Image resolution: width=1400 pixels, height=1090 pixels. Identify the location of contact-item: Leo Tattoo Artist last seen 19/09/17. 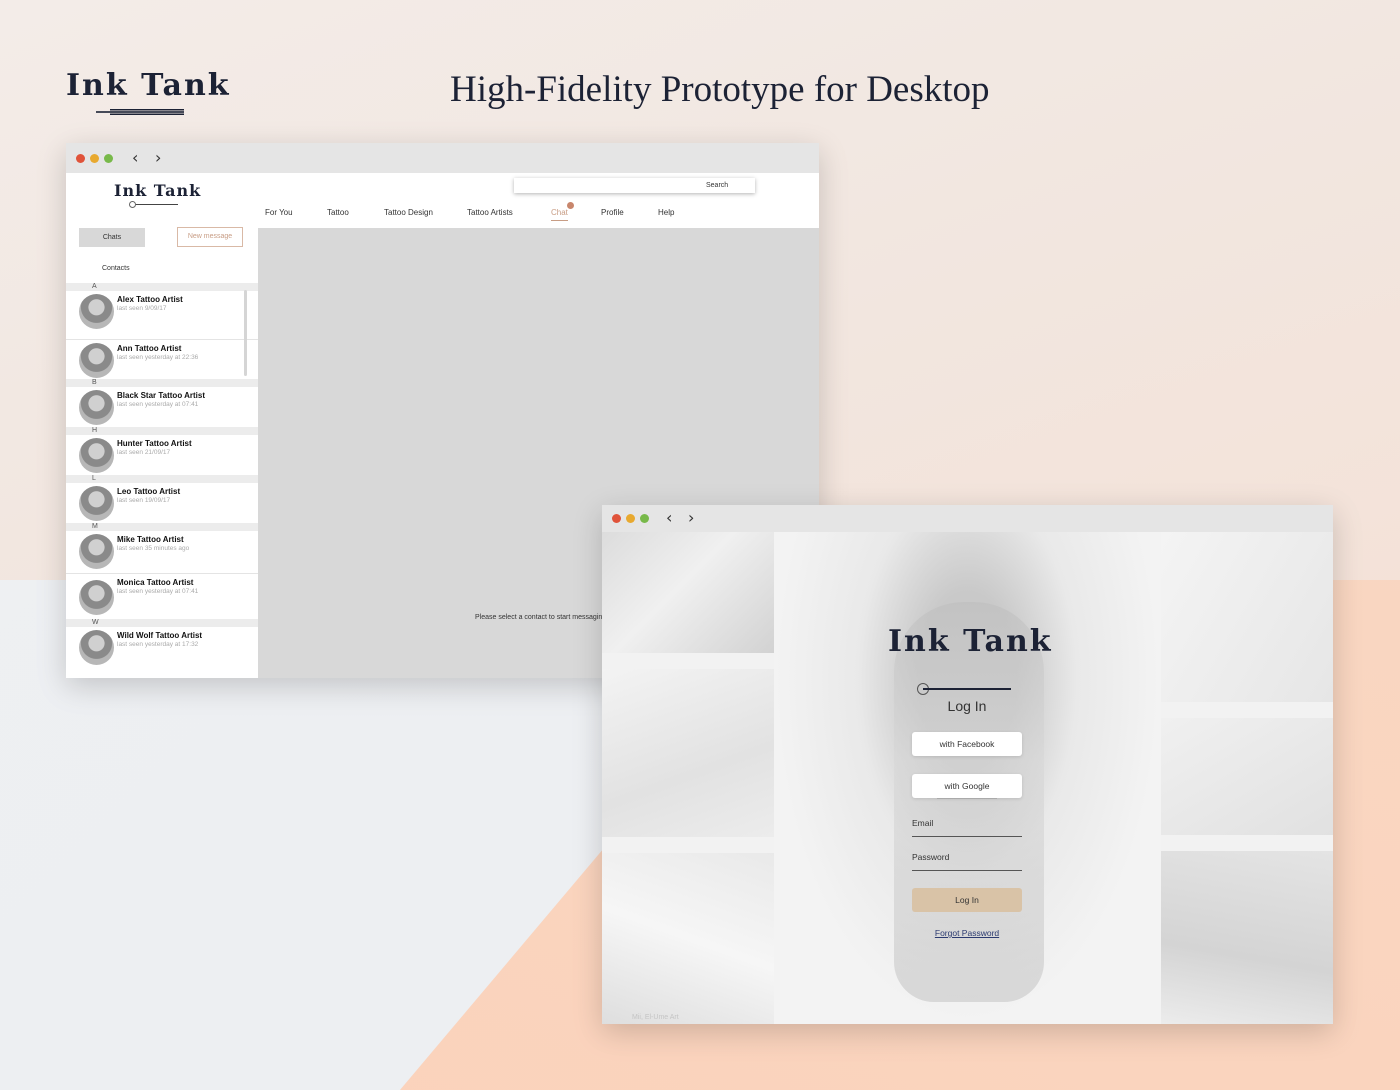
(162, 503).